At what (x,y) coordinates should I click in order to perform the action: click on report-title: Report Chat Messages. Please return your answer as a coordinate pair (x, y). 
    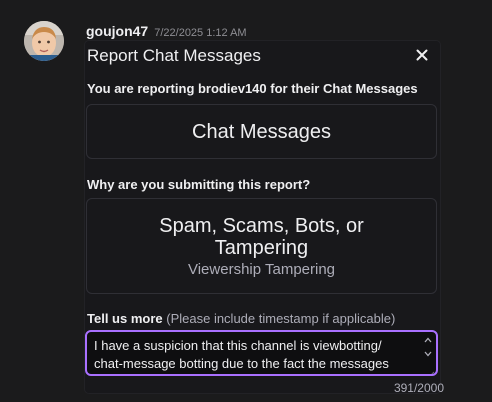
    Looking at the image, I should click on (174, 55).